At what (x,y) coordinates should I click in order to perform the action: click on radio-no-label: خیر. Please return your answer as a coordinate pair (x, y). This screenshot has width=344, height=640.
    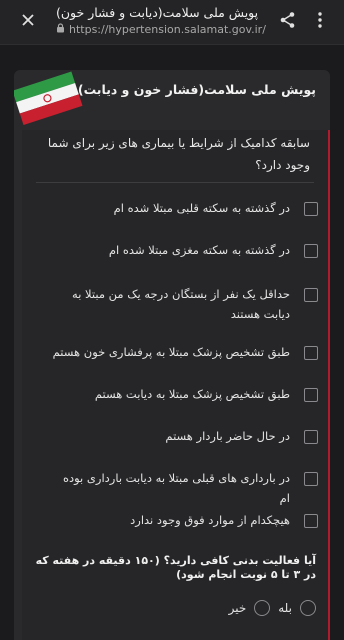
    Looking at the image, I should click on (237, 608).